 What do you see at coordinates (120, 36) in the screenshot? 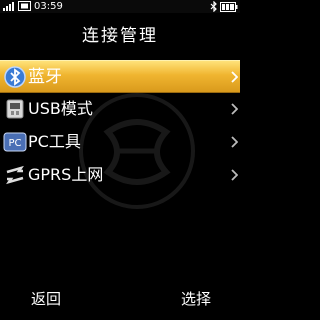
I see `page-title: 连接管理` at bounding box center [120, 36].